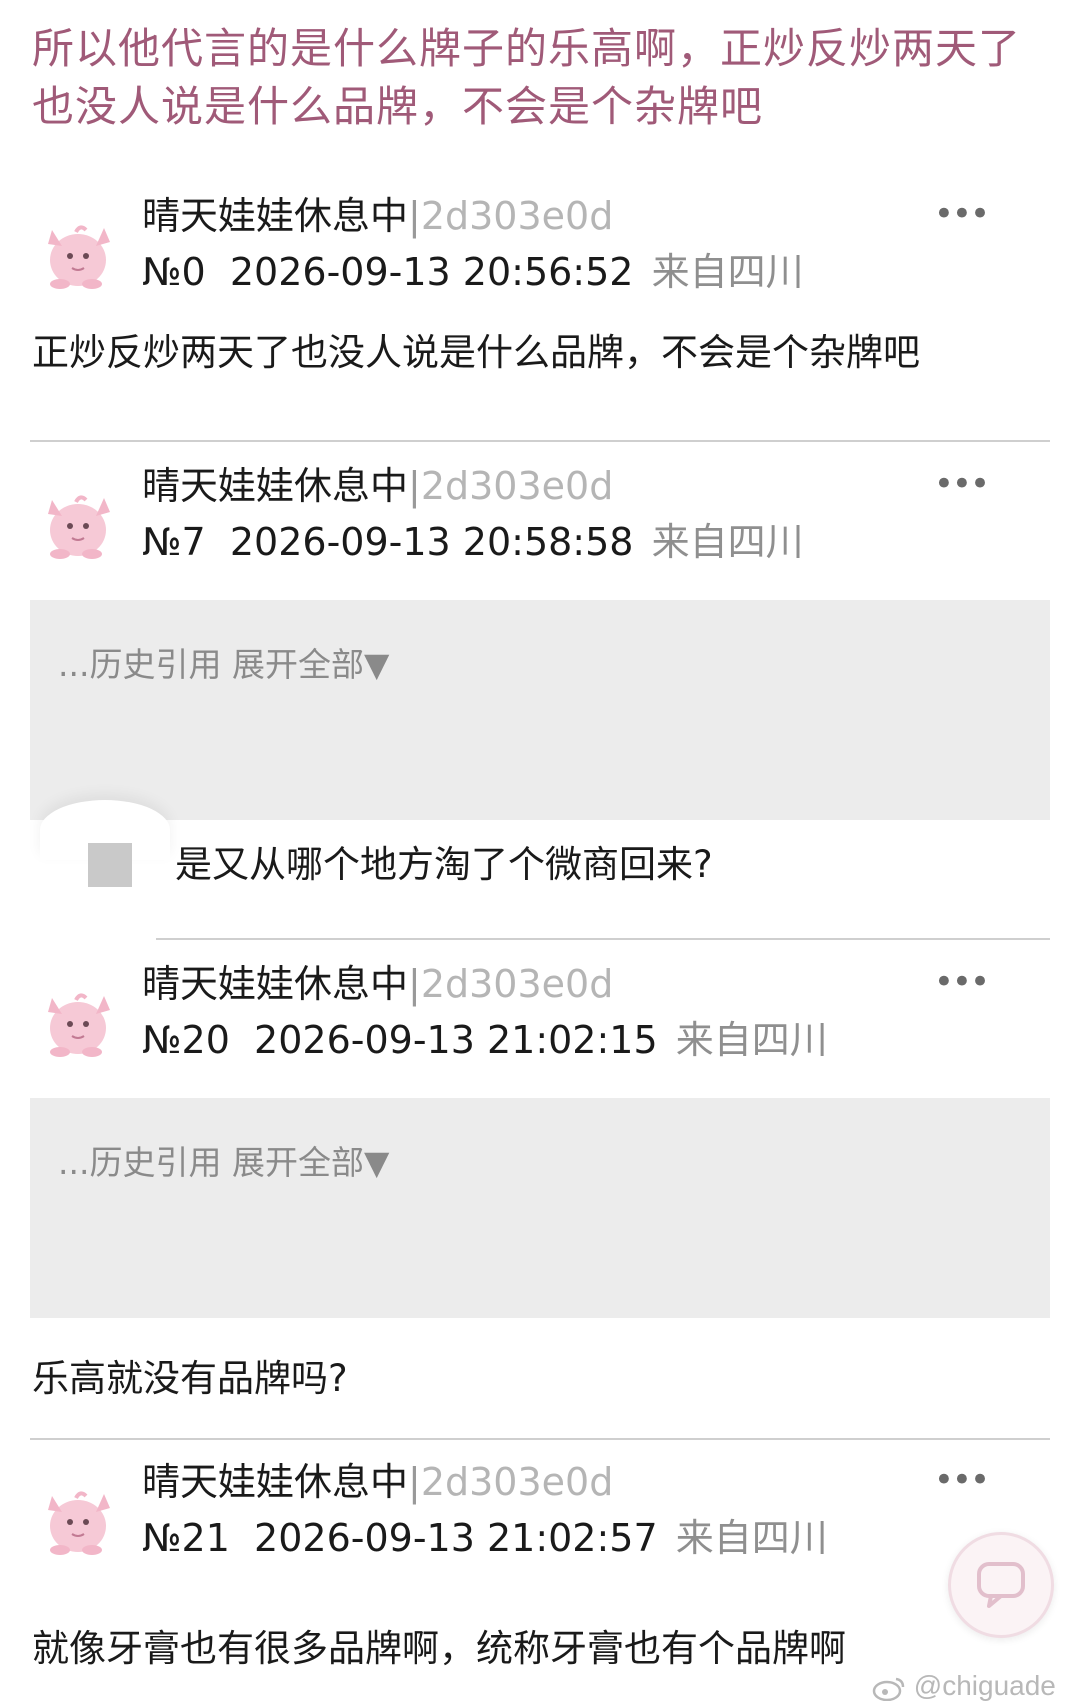 Image resolution: width=1080 pixels, height=1705 pixels. I want to click on post-meta: №20 2026-09-13 21:02:15 来自四川, so click(485, 1040).